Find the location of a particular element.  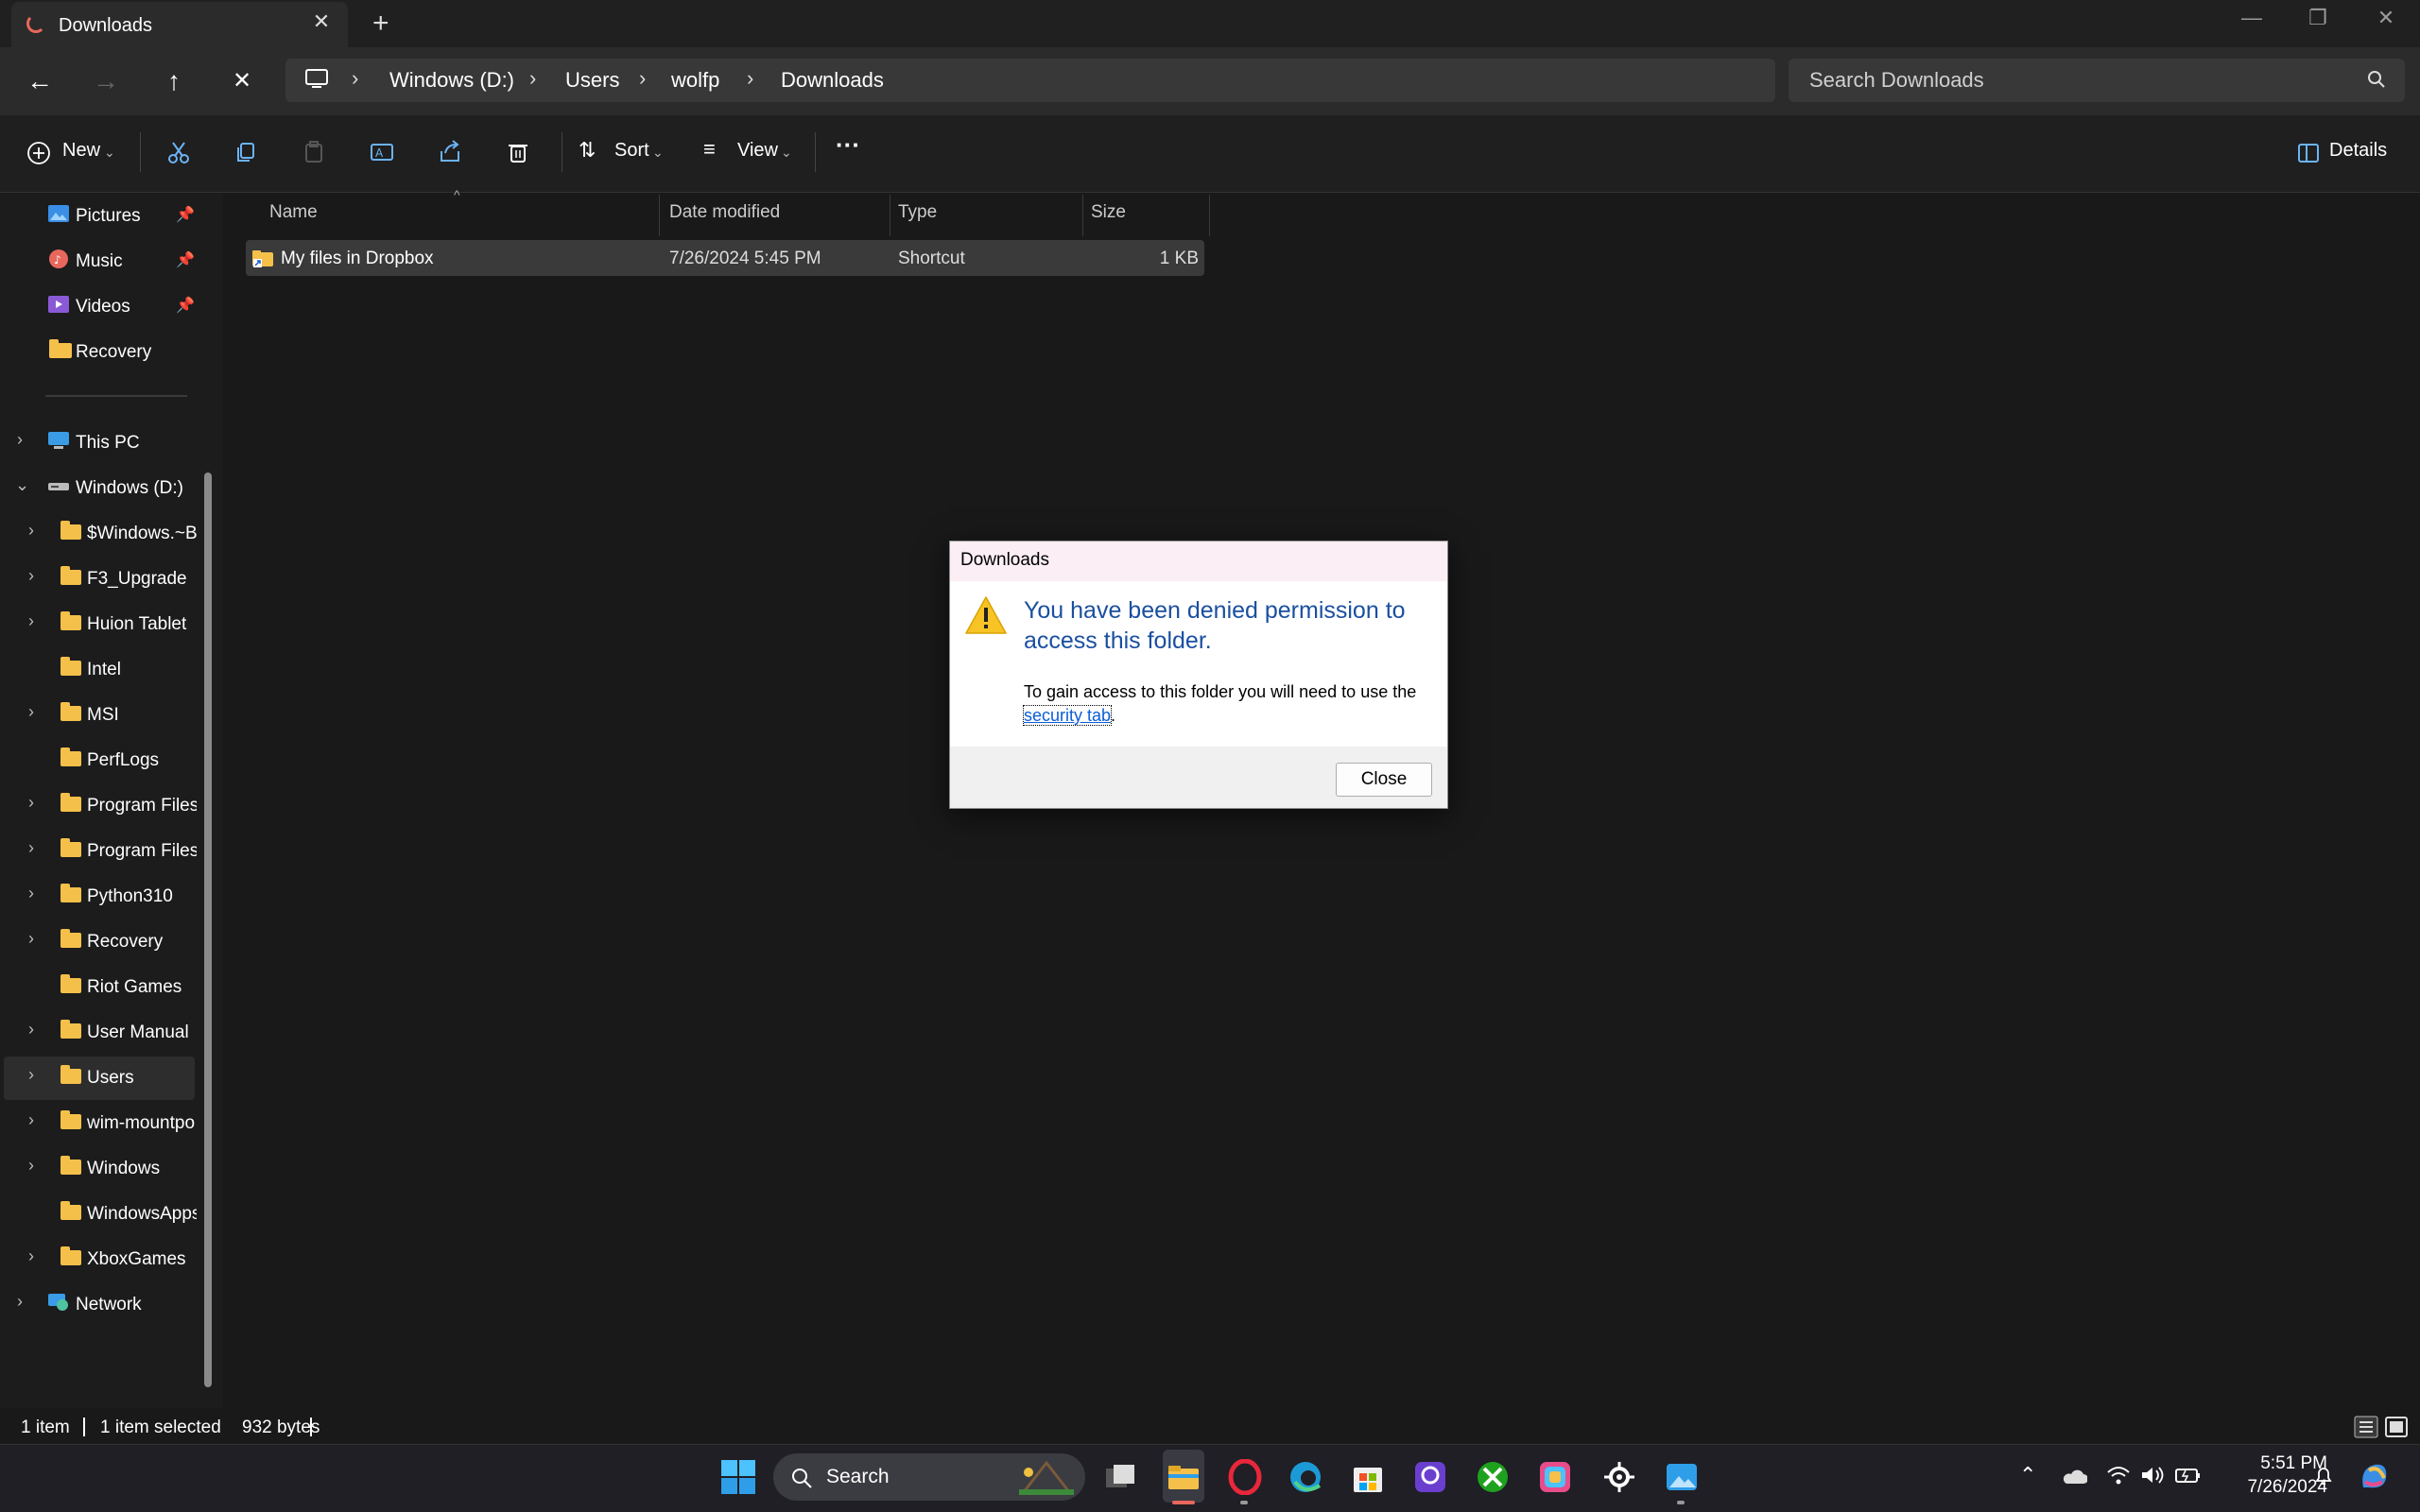

sidebar-scrollbar is located at coordinates (208, 929).